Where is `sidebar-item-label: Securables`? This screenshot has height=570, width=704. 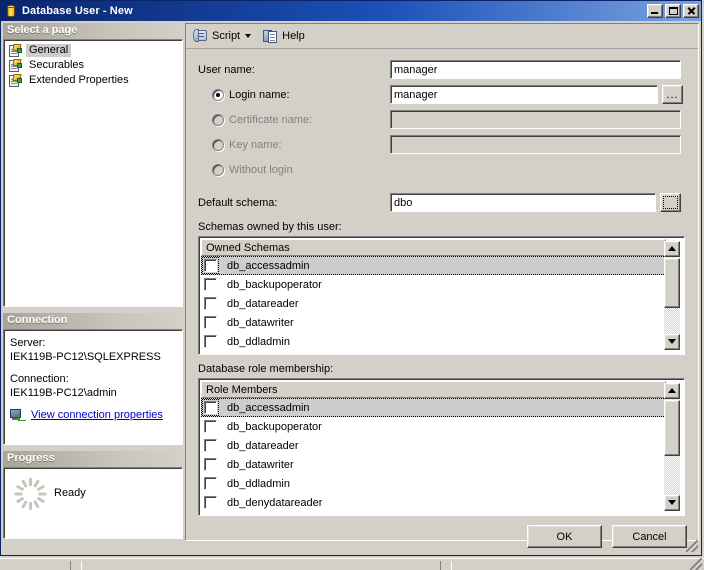
sidebar-item-label: Securables is located at coordinates (57, 65).